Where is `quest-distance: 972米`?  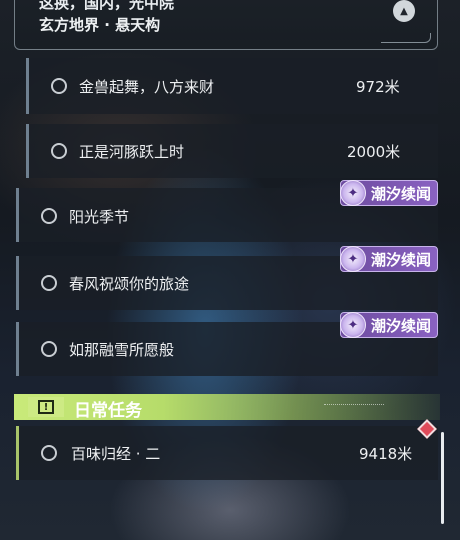
quest-distance: 972米 is located at coordinates (378, 87).